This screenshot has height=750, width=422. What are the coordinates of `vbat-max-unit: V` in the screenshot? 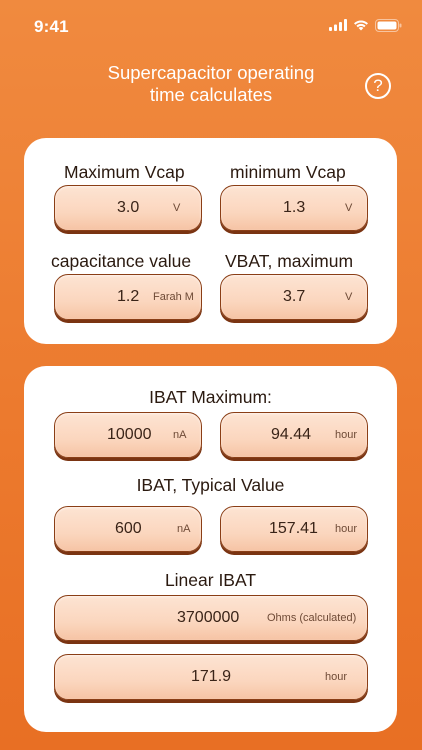 It's located at (349, 297).